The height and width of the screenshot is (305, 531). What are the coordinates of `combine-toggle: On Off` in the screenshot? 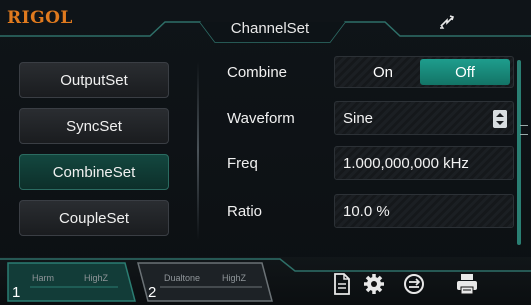 It's located at (424, 72).